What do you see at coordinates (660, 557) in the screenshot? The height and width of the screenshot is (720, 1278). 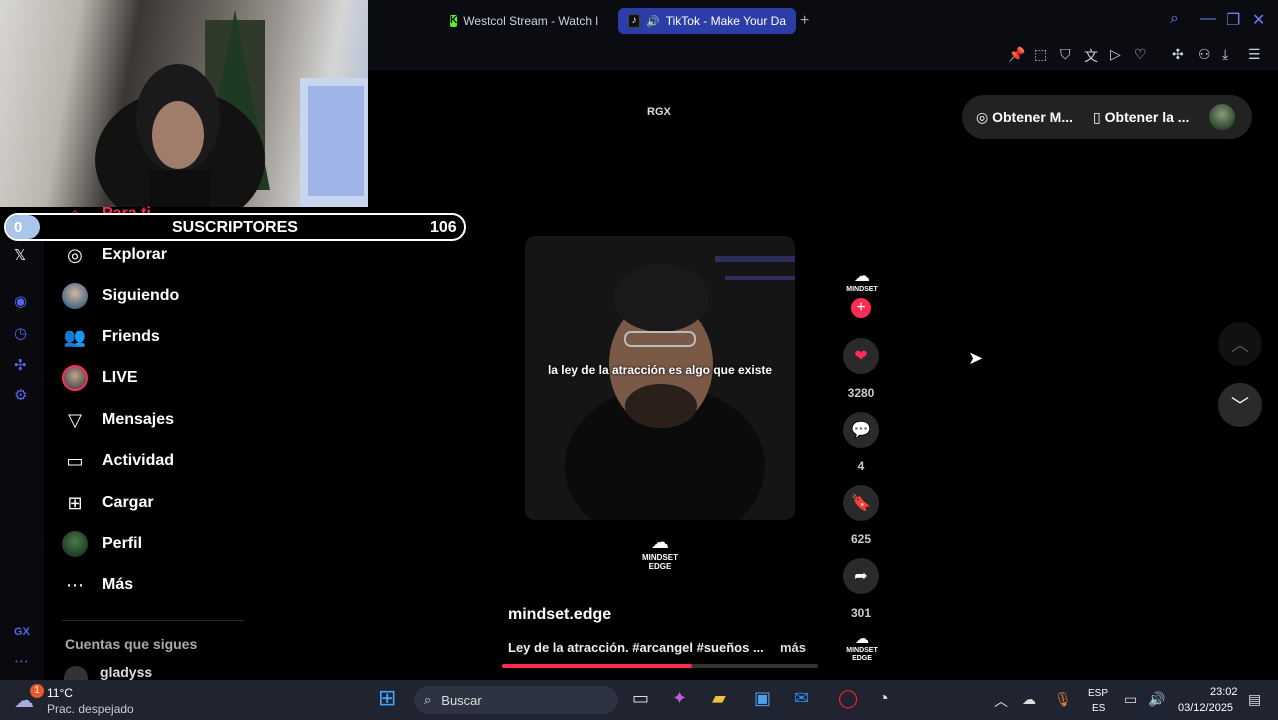 I see `watermark-line-1: MINDSET` at bounding box center [660, 557].